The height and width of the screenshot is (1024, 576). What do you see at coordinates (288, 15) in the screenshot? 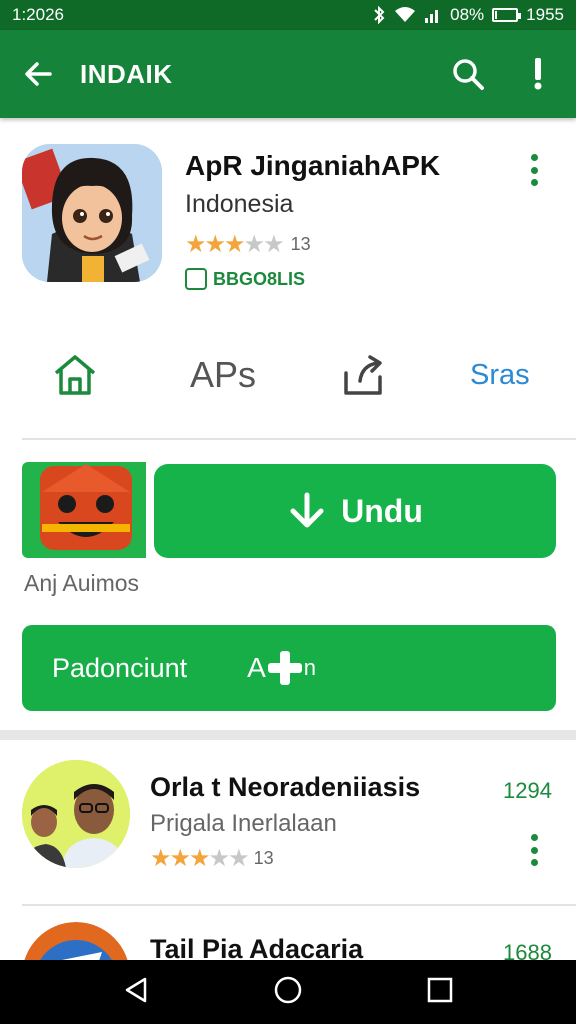
I see `status-bar: 1:2026 08% 1955` at bounding box center [288, 15].